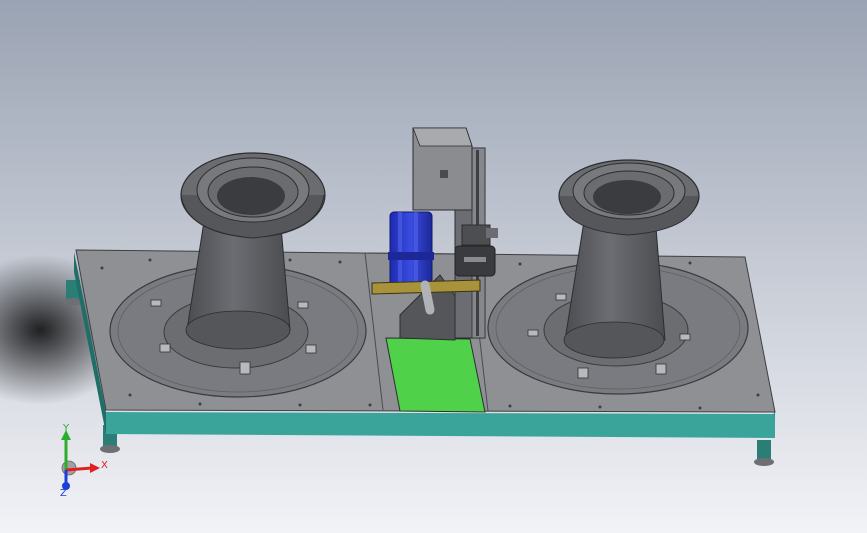  Describe the element at coordinates (63, 493) in the screenshot. I see `z-axis-label: Z` at that location.